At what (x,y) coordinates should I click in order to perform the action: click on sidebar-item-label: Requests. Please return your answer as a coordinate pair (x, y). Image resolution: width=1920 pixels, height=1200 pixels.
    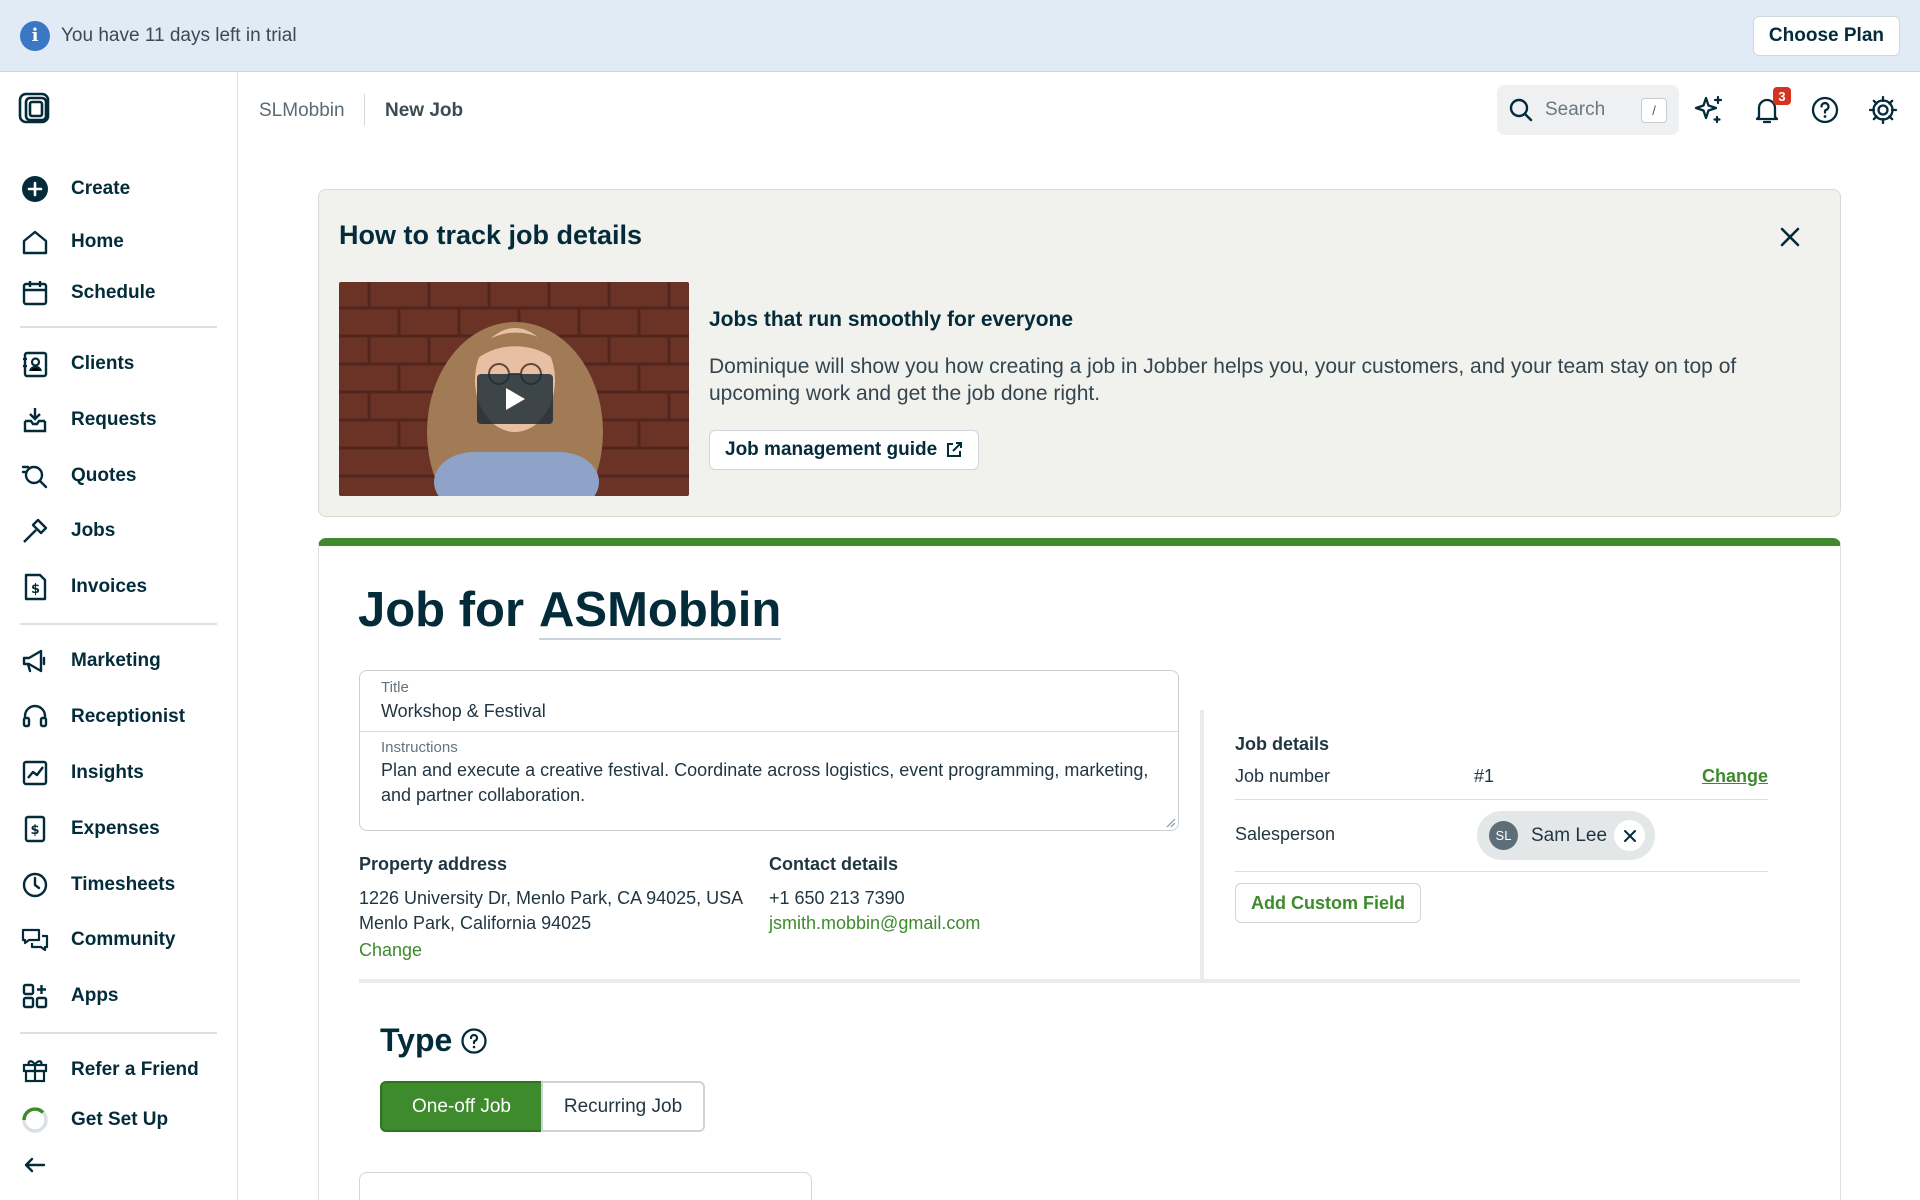
    Looking at the image, I should click on (114, 419).